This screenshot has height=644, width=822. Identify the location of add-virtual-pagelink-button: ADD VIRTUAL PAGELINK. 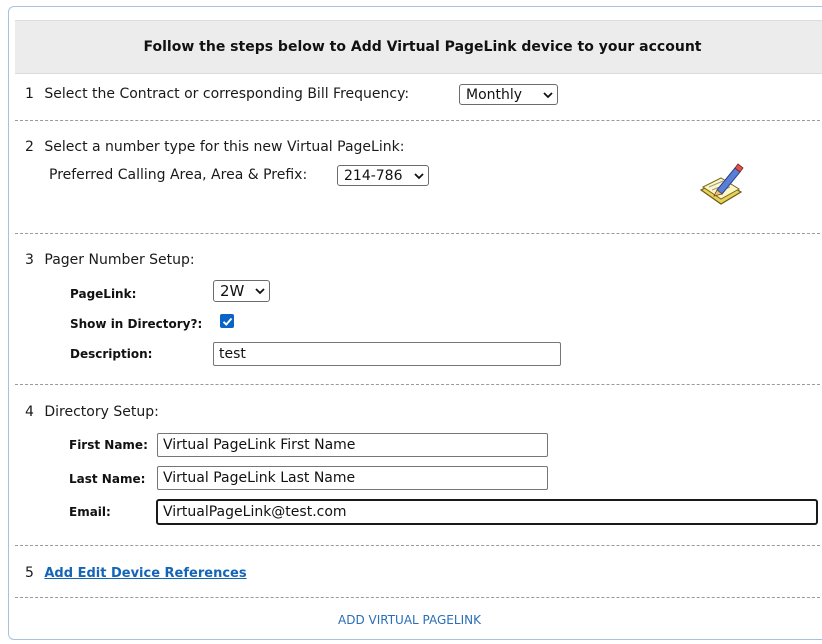
(409, 620).